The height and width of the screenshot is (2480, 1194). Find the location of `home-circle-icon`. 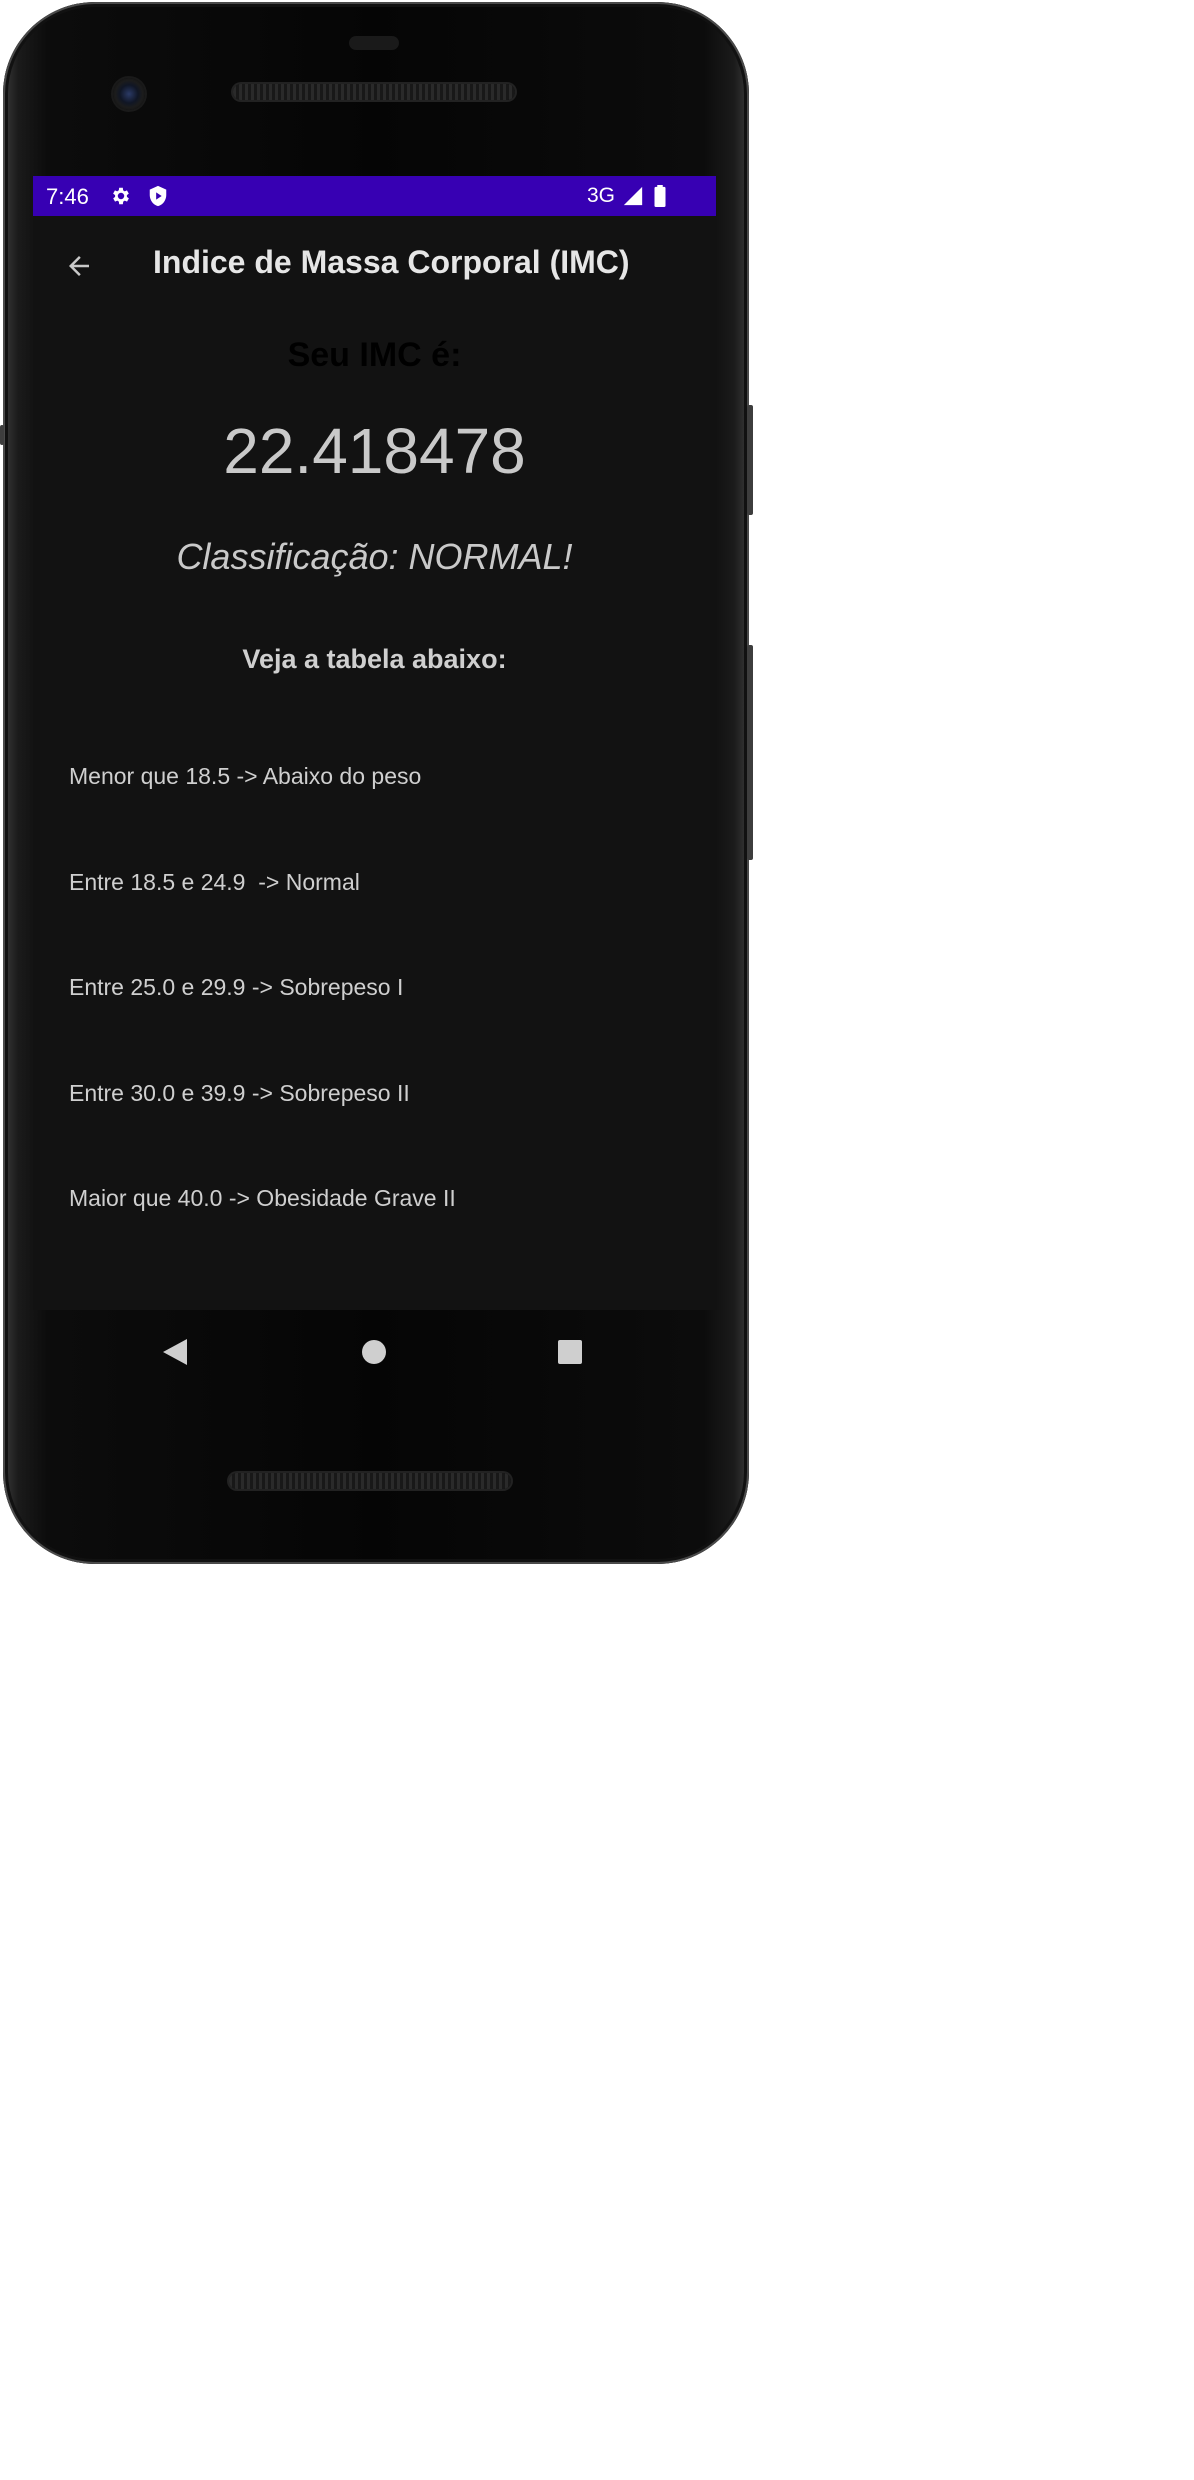

home-circle-icon is located at coordinates (374, 1352).